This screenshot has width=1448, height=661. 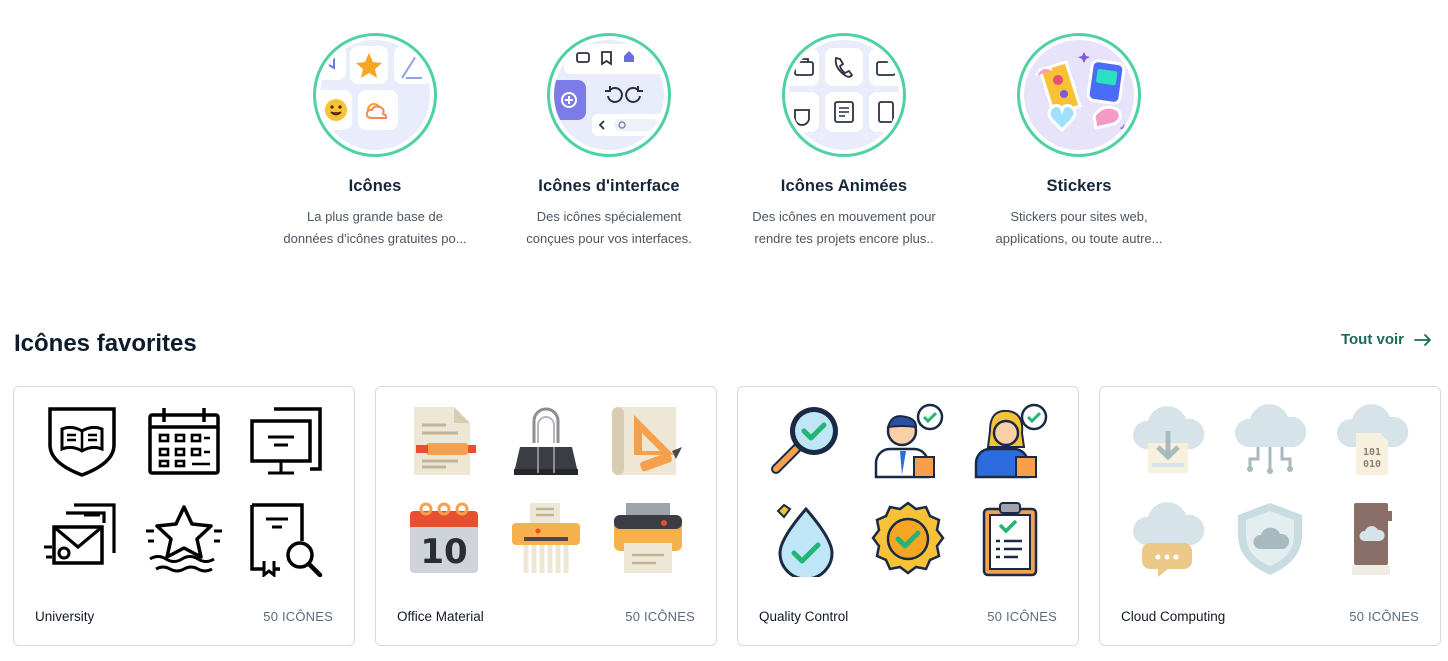 I want to click on category-icons-thumbnail, so click(x=375, y=95).